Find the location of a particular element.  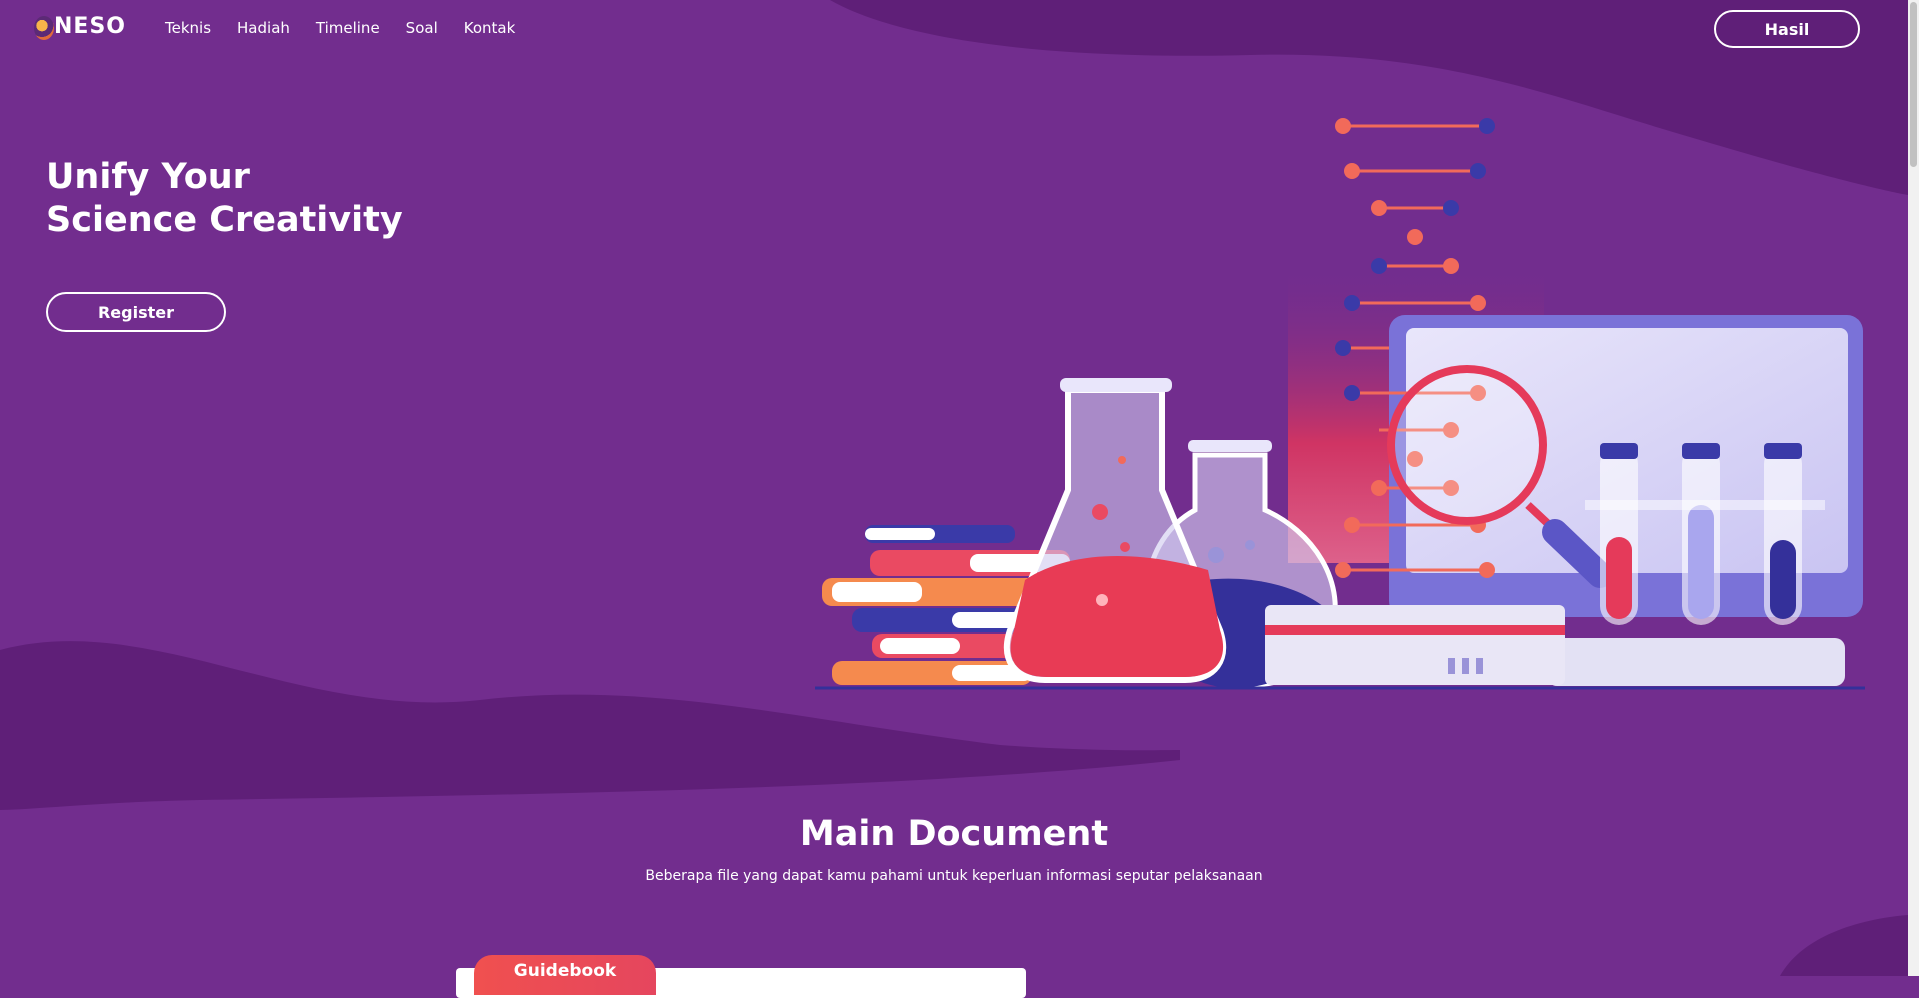

hero-title-line1: Unify Your is located at coordinates (148, 177).